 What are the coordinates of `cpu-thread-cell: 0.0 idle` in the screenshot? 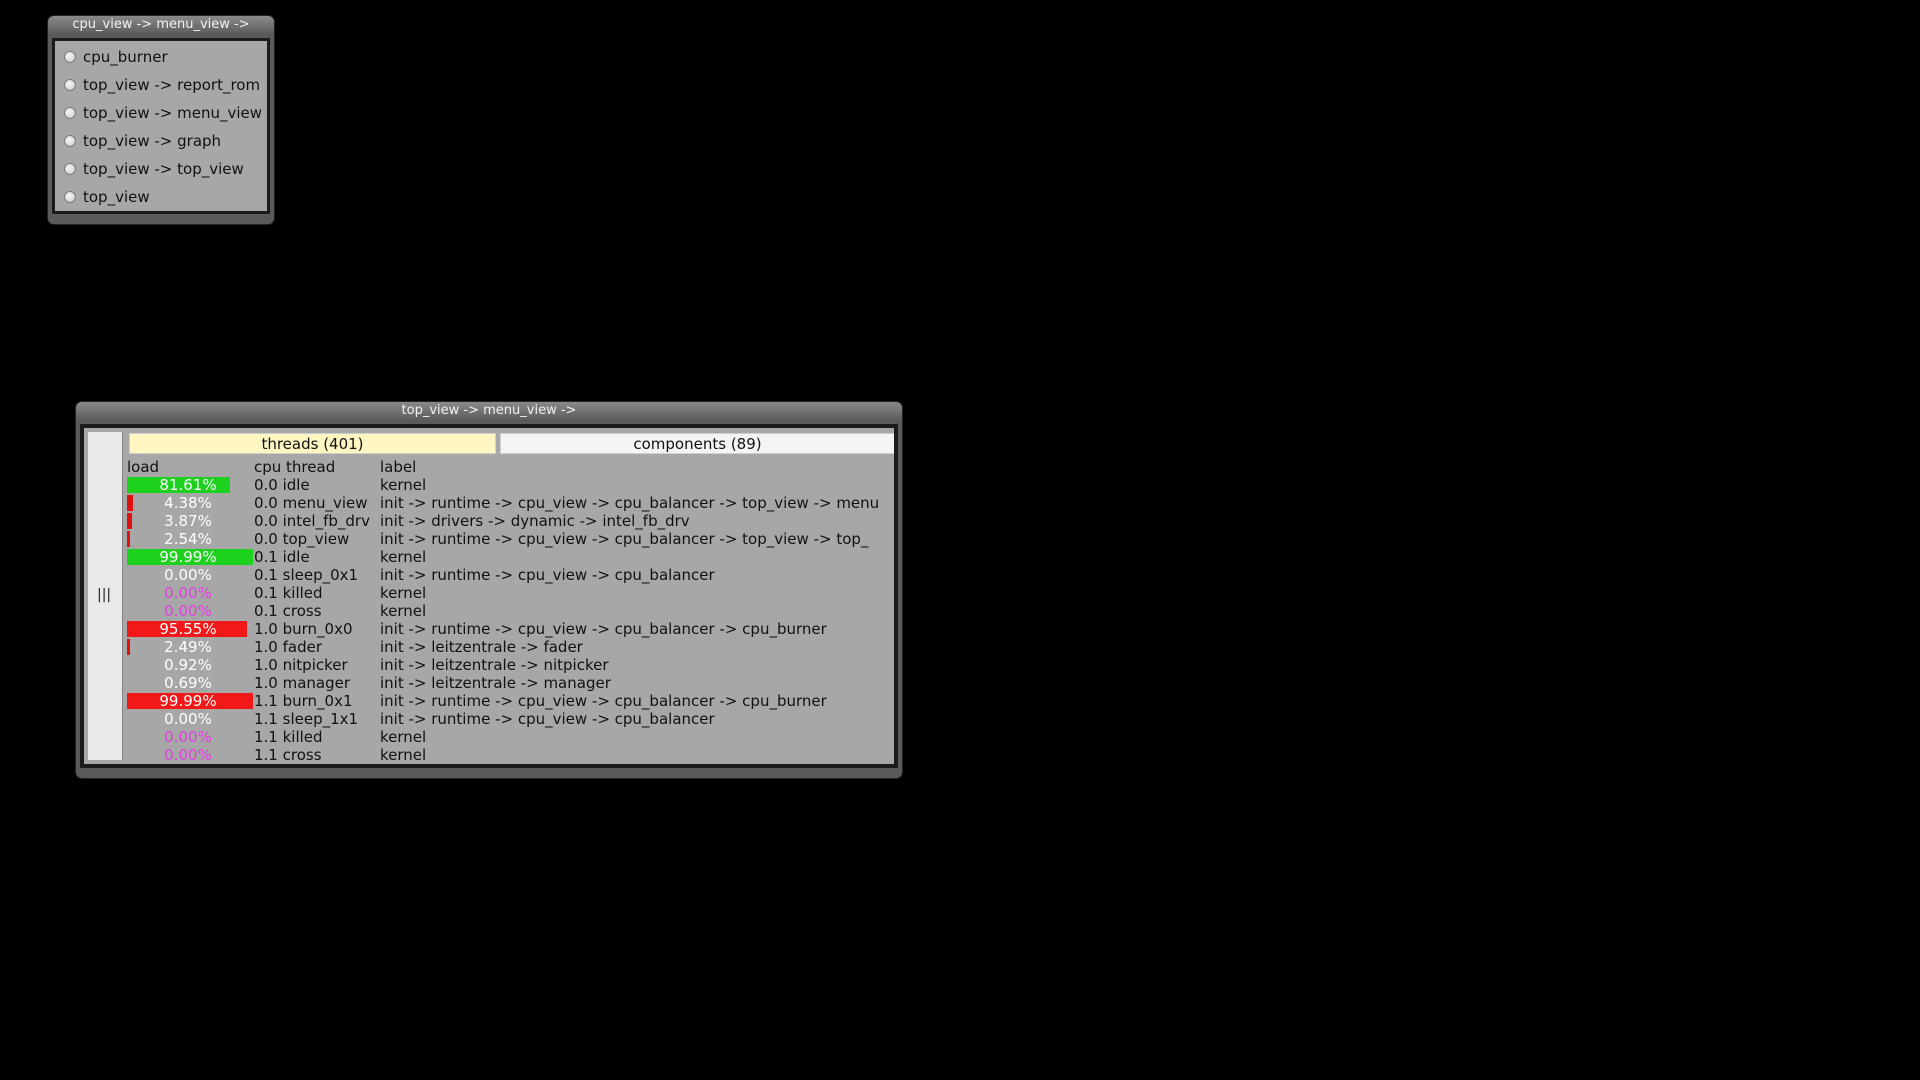 It's located at (282, 485).